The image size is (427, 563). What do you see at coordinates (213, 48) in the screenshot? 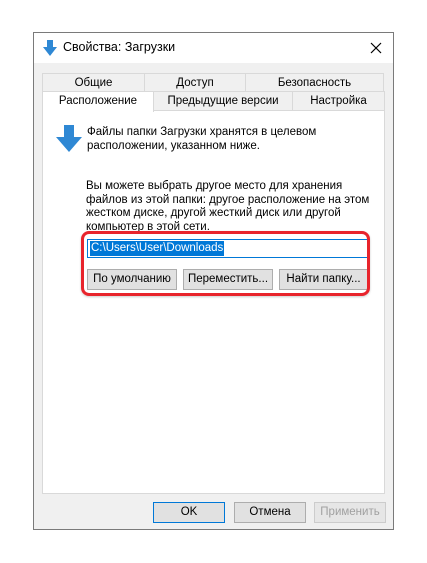
I see `title-bar: Свойства: Загрузки` at bounding box center [213, 48].